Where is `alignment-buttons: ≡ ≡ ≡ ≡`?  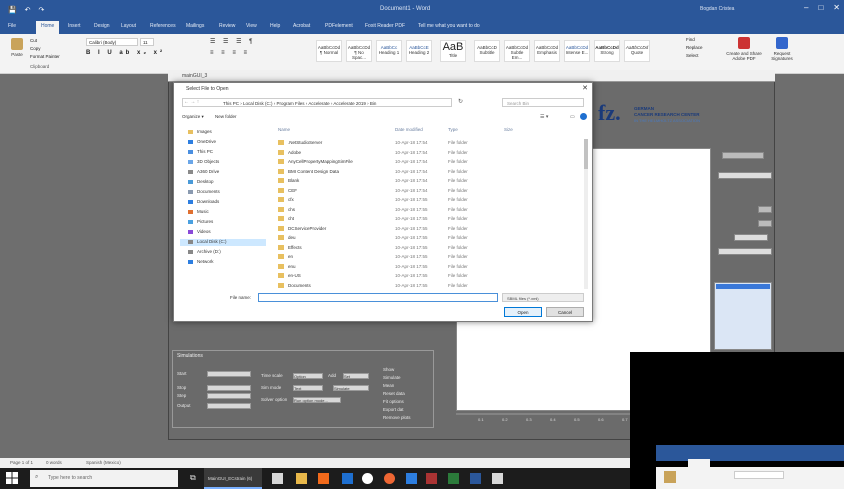
alignment-buttons: ≡ ≡ ≡ ≡ is located at coordinates (230, 53).